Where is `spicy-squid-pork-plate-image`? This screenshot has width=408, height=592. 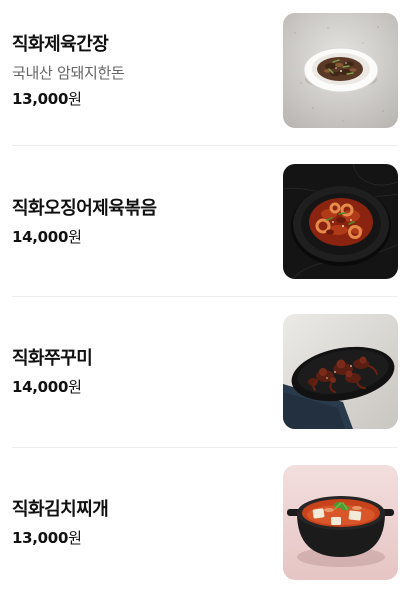 spicy-squid-pork-plate-image is located at coordinates (340, 221).